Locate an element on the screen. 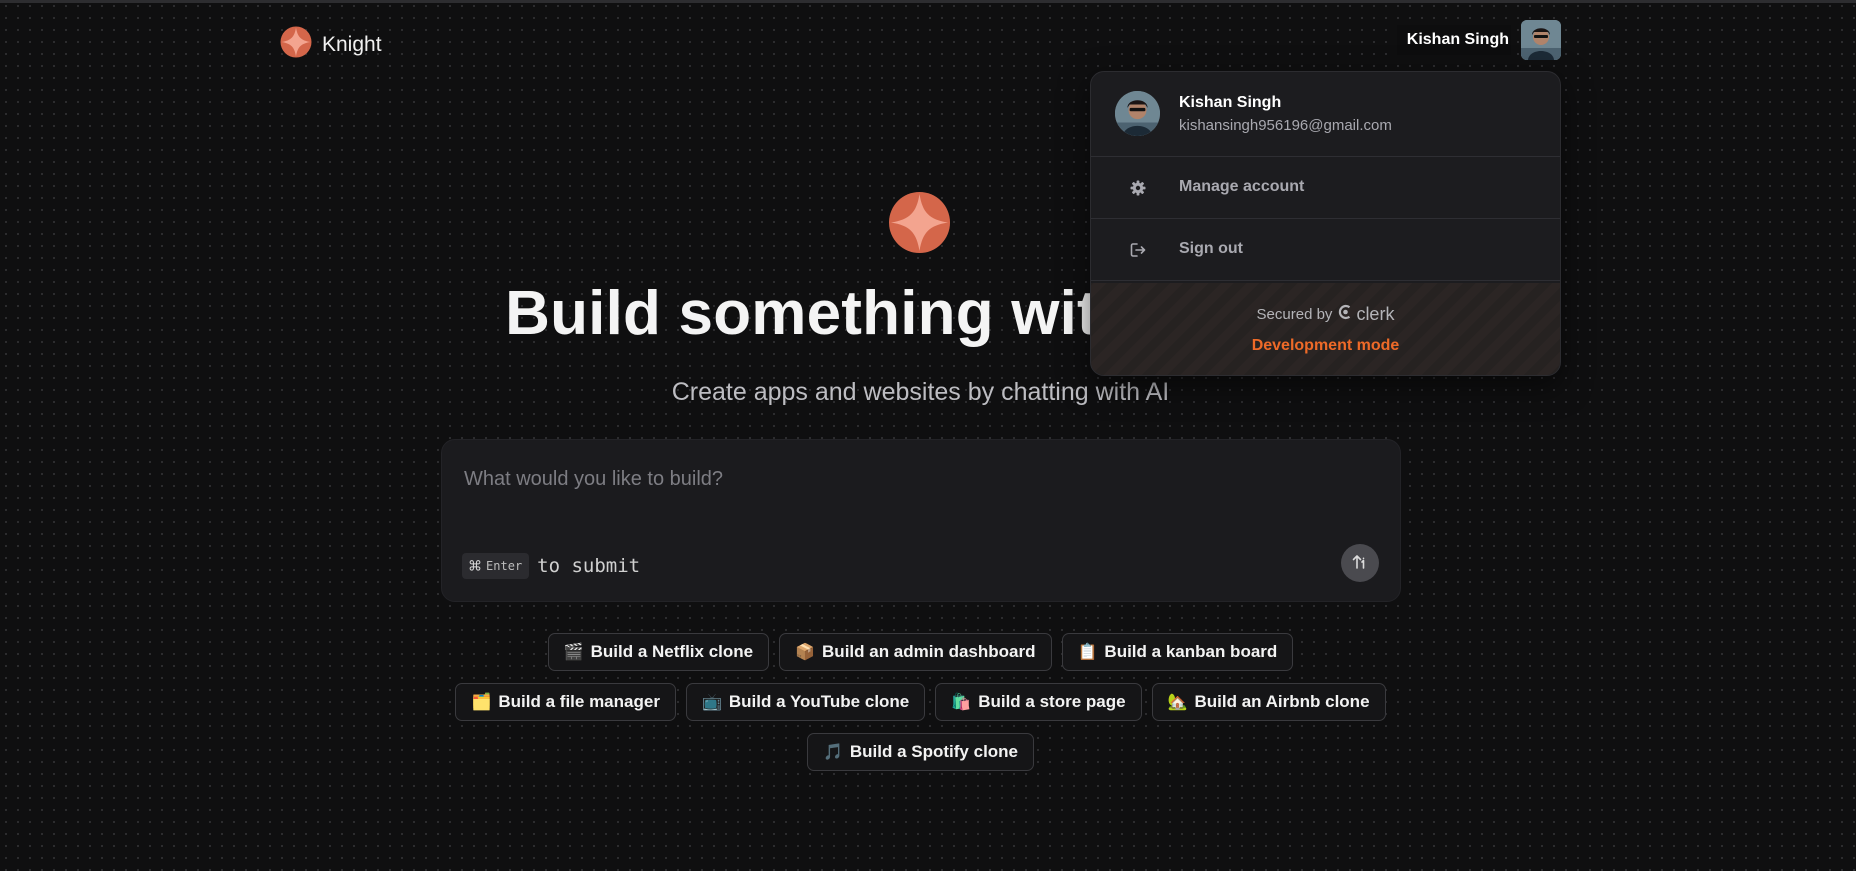 Image resolution: width=1856 pixels, height=871 pixels. secured-by-label: Secured by is located at coordinates (1294, 314).